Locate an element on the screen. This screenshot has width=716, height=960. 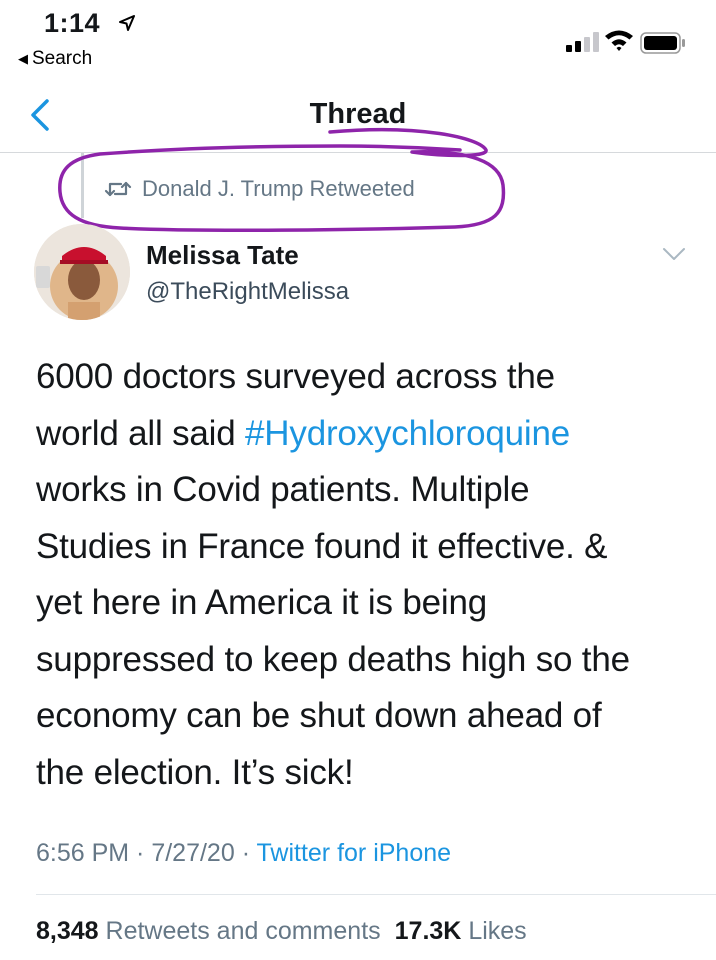
meta-divider is located at coordinates (376, 894).